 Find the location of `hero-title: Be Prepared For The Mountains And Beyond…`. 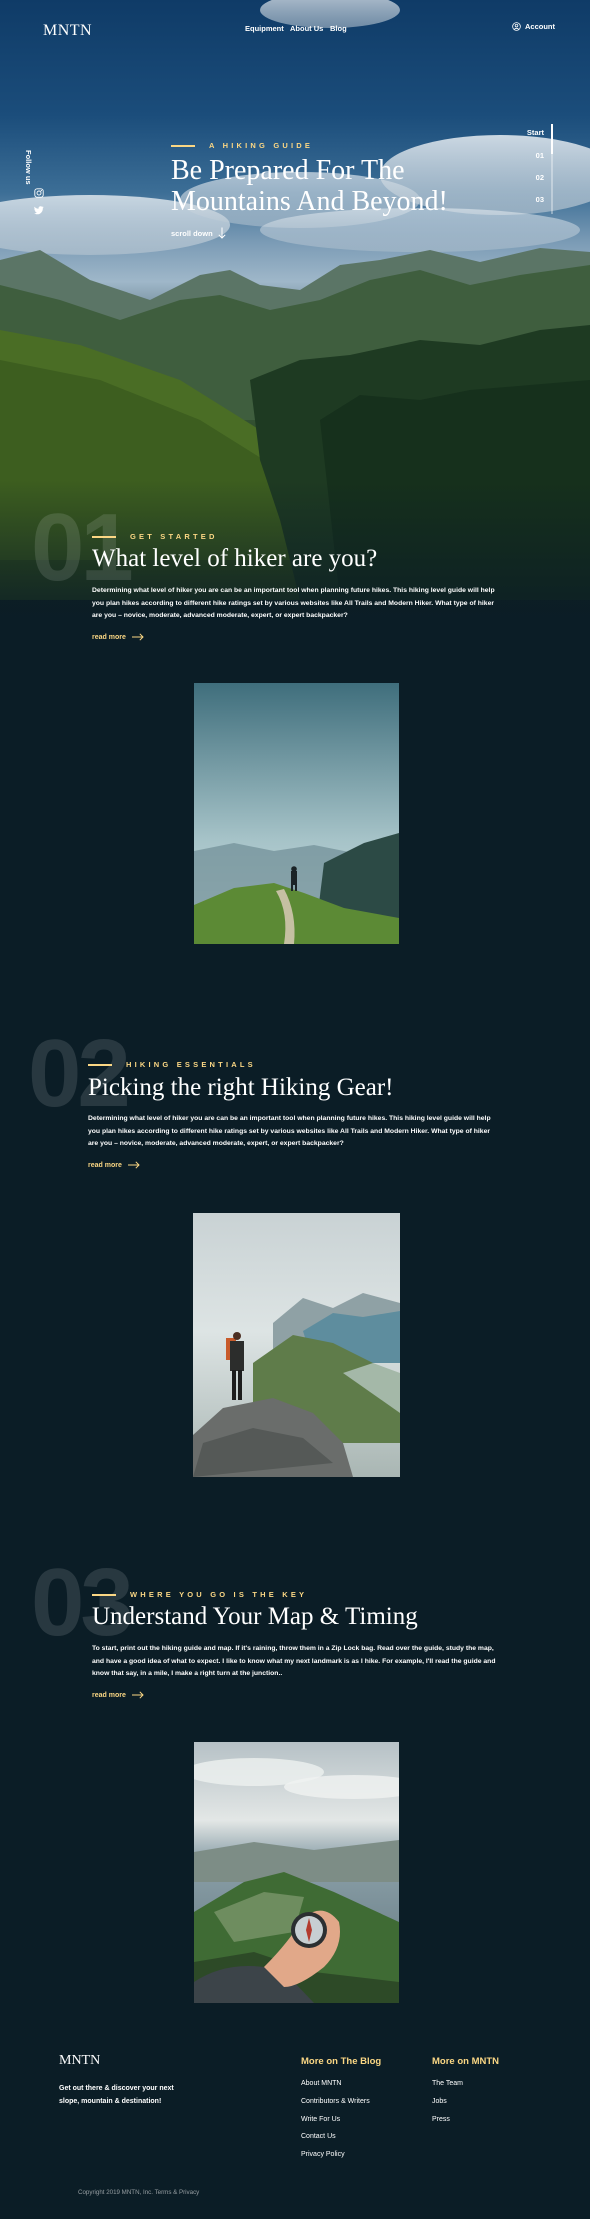

hero-title: Be Prepared For The Mountains And Beyond… is located at coordinates (309, 186).